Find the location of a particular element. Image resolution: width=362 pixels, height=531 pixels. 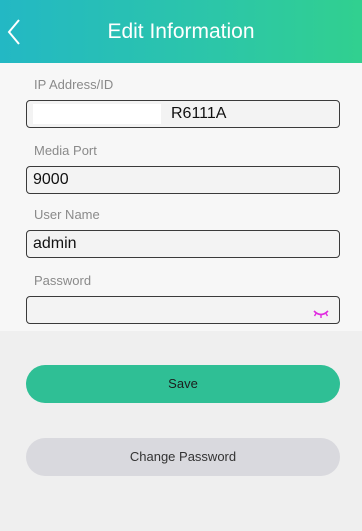

media-port-value: 9000 is located at coordinates (51, 179).